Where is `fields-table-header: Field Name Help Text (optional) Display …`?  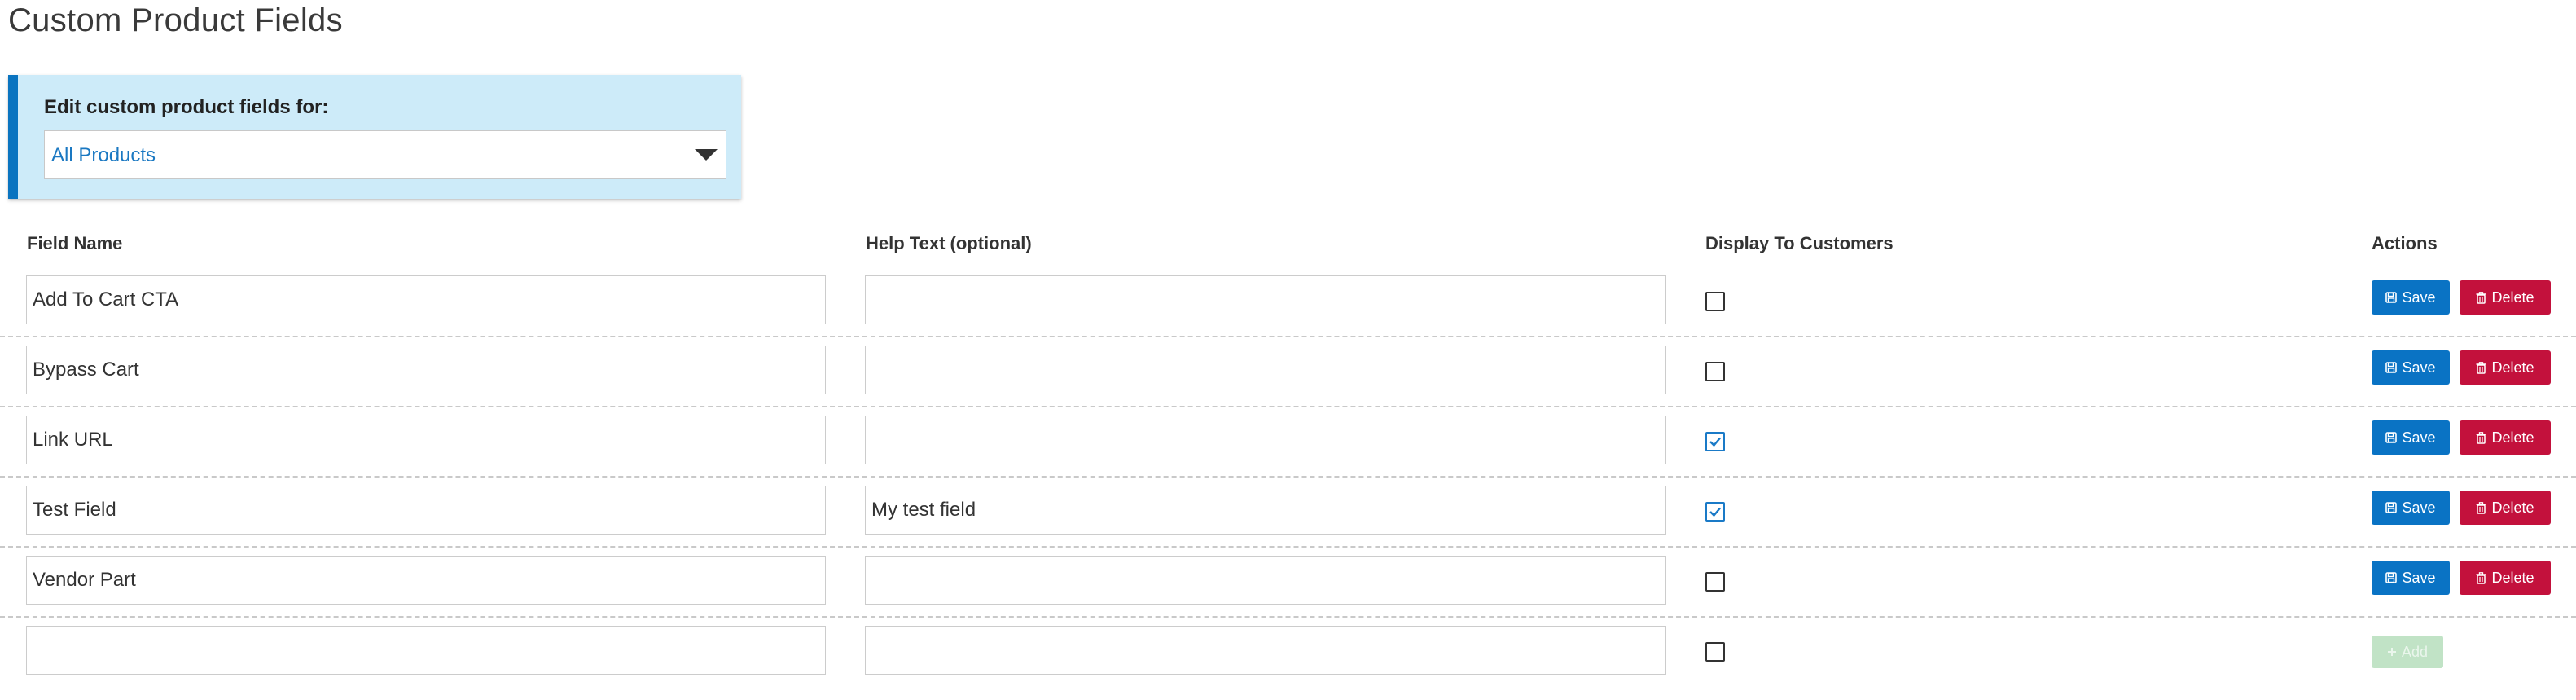
fields-table-header: Field Name Help Text (optional) Display … is located at coordinates (1288, 248).